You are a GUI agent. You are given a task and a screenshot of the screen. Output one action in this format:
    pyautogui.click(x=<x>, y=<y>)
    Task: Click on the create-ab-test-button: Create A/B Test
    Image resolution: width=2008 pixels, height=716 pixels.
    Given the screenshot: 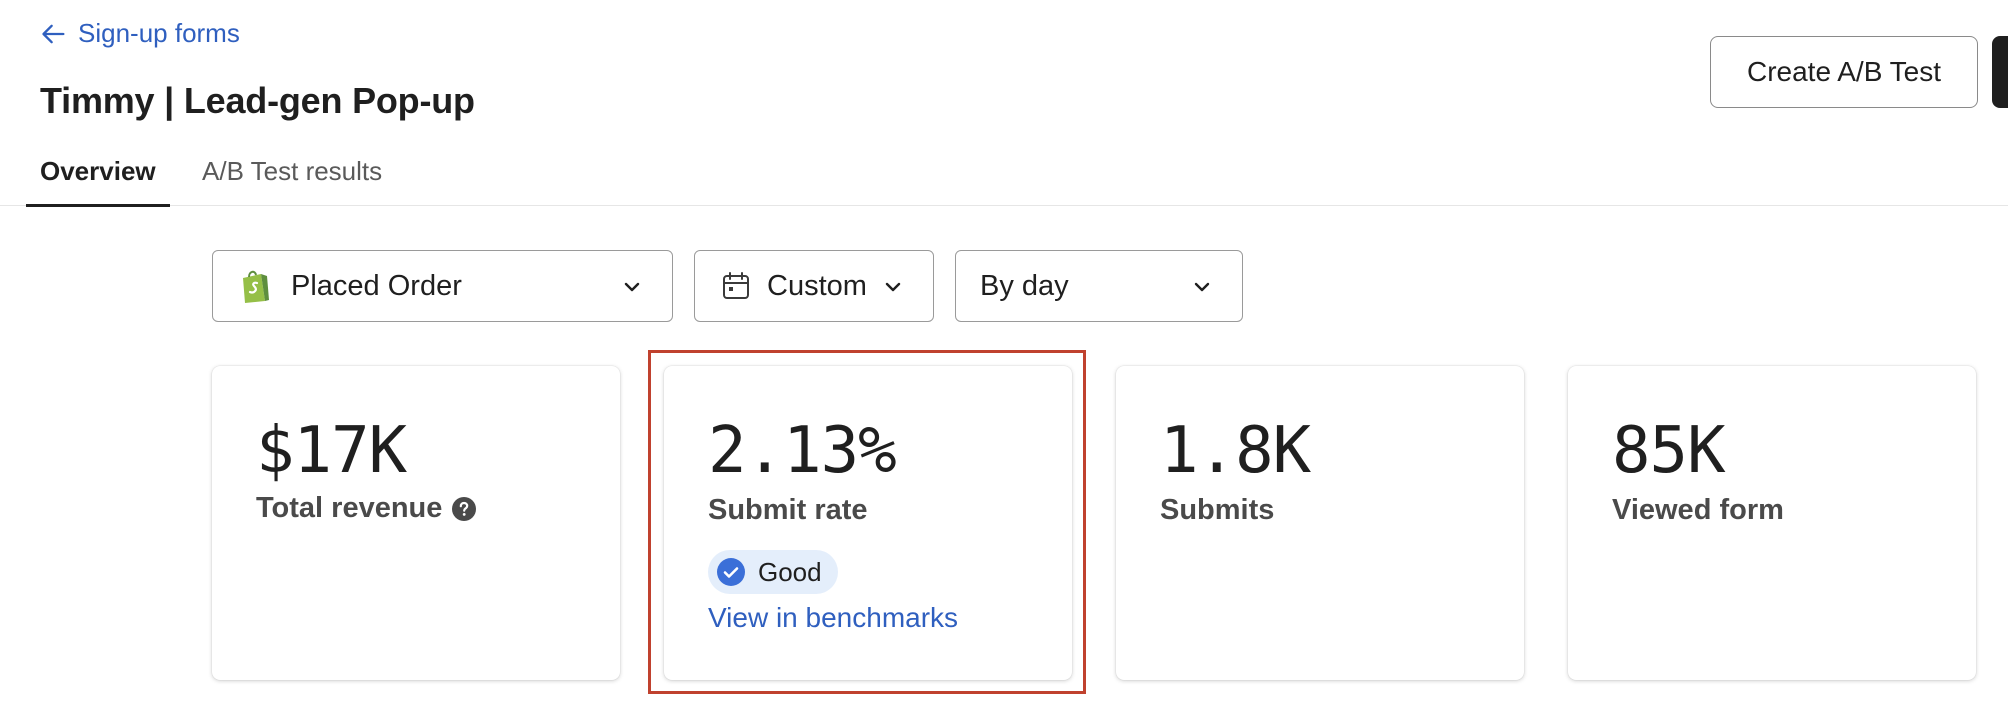 What is the action you would take?
    pyautogui.click(x=1844, y=72)
    